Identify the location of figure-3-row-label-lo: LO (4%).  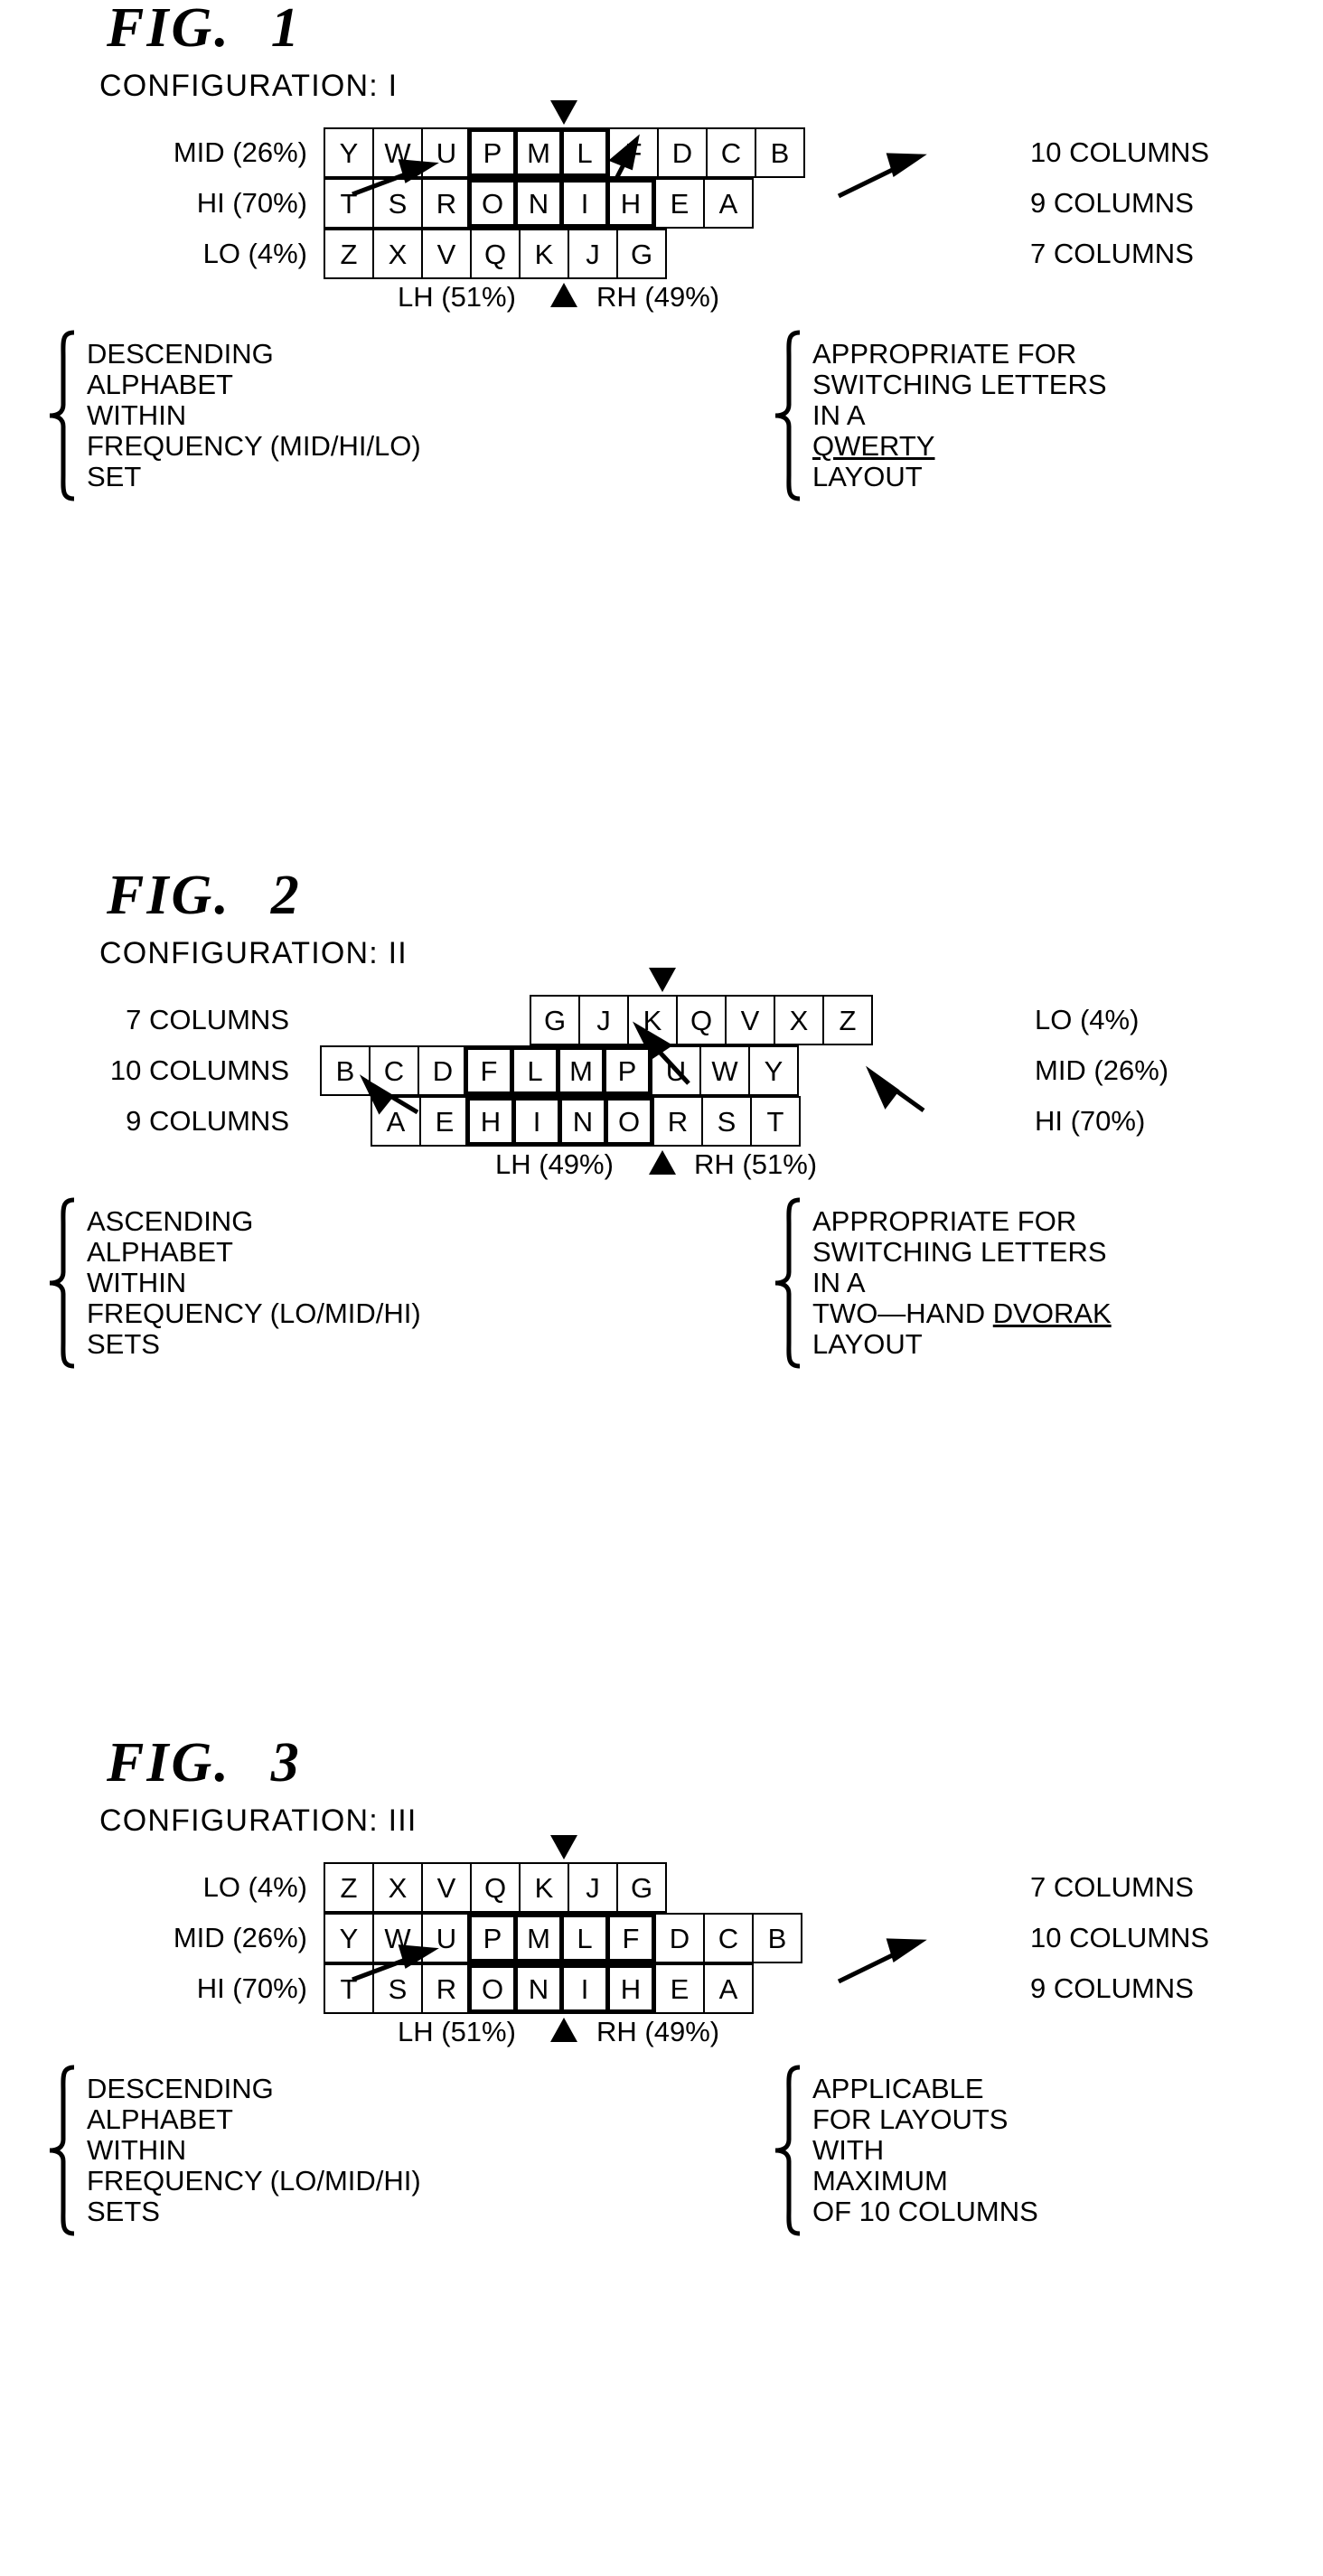
(254, 1887).